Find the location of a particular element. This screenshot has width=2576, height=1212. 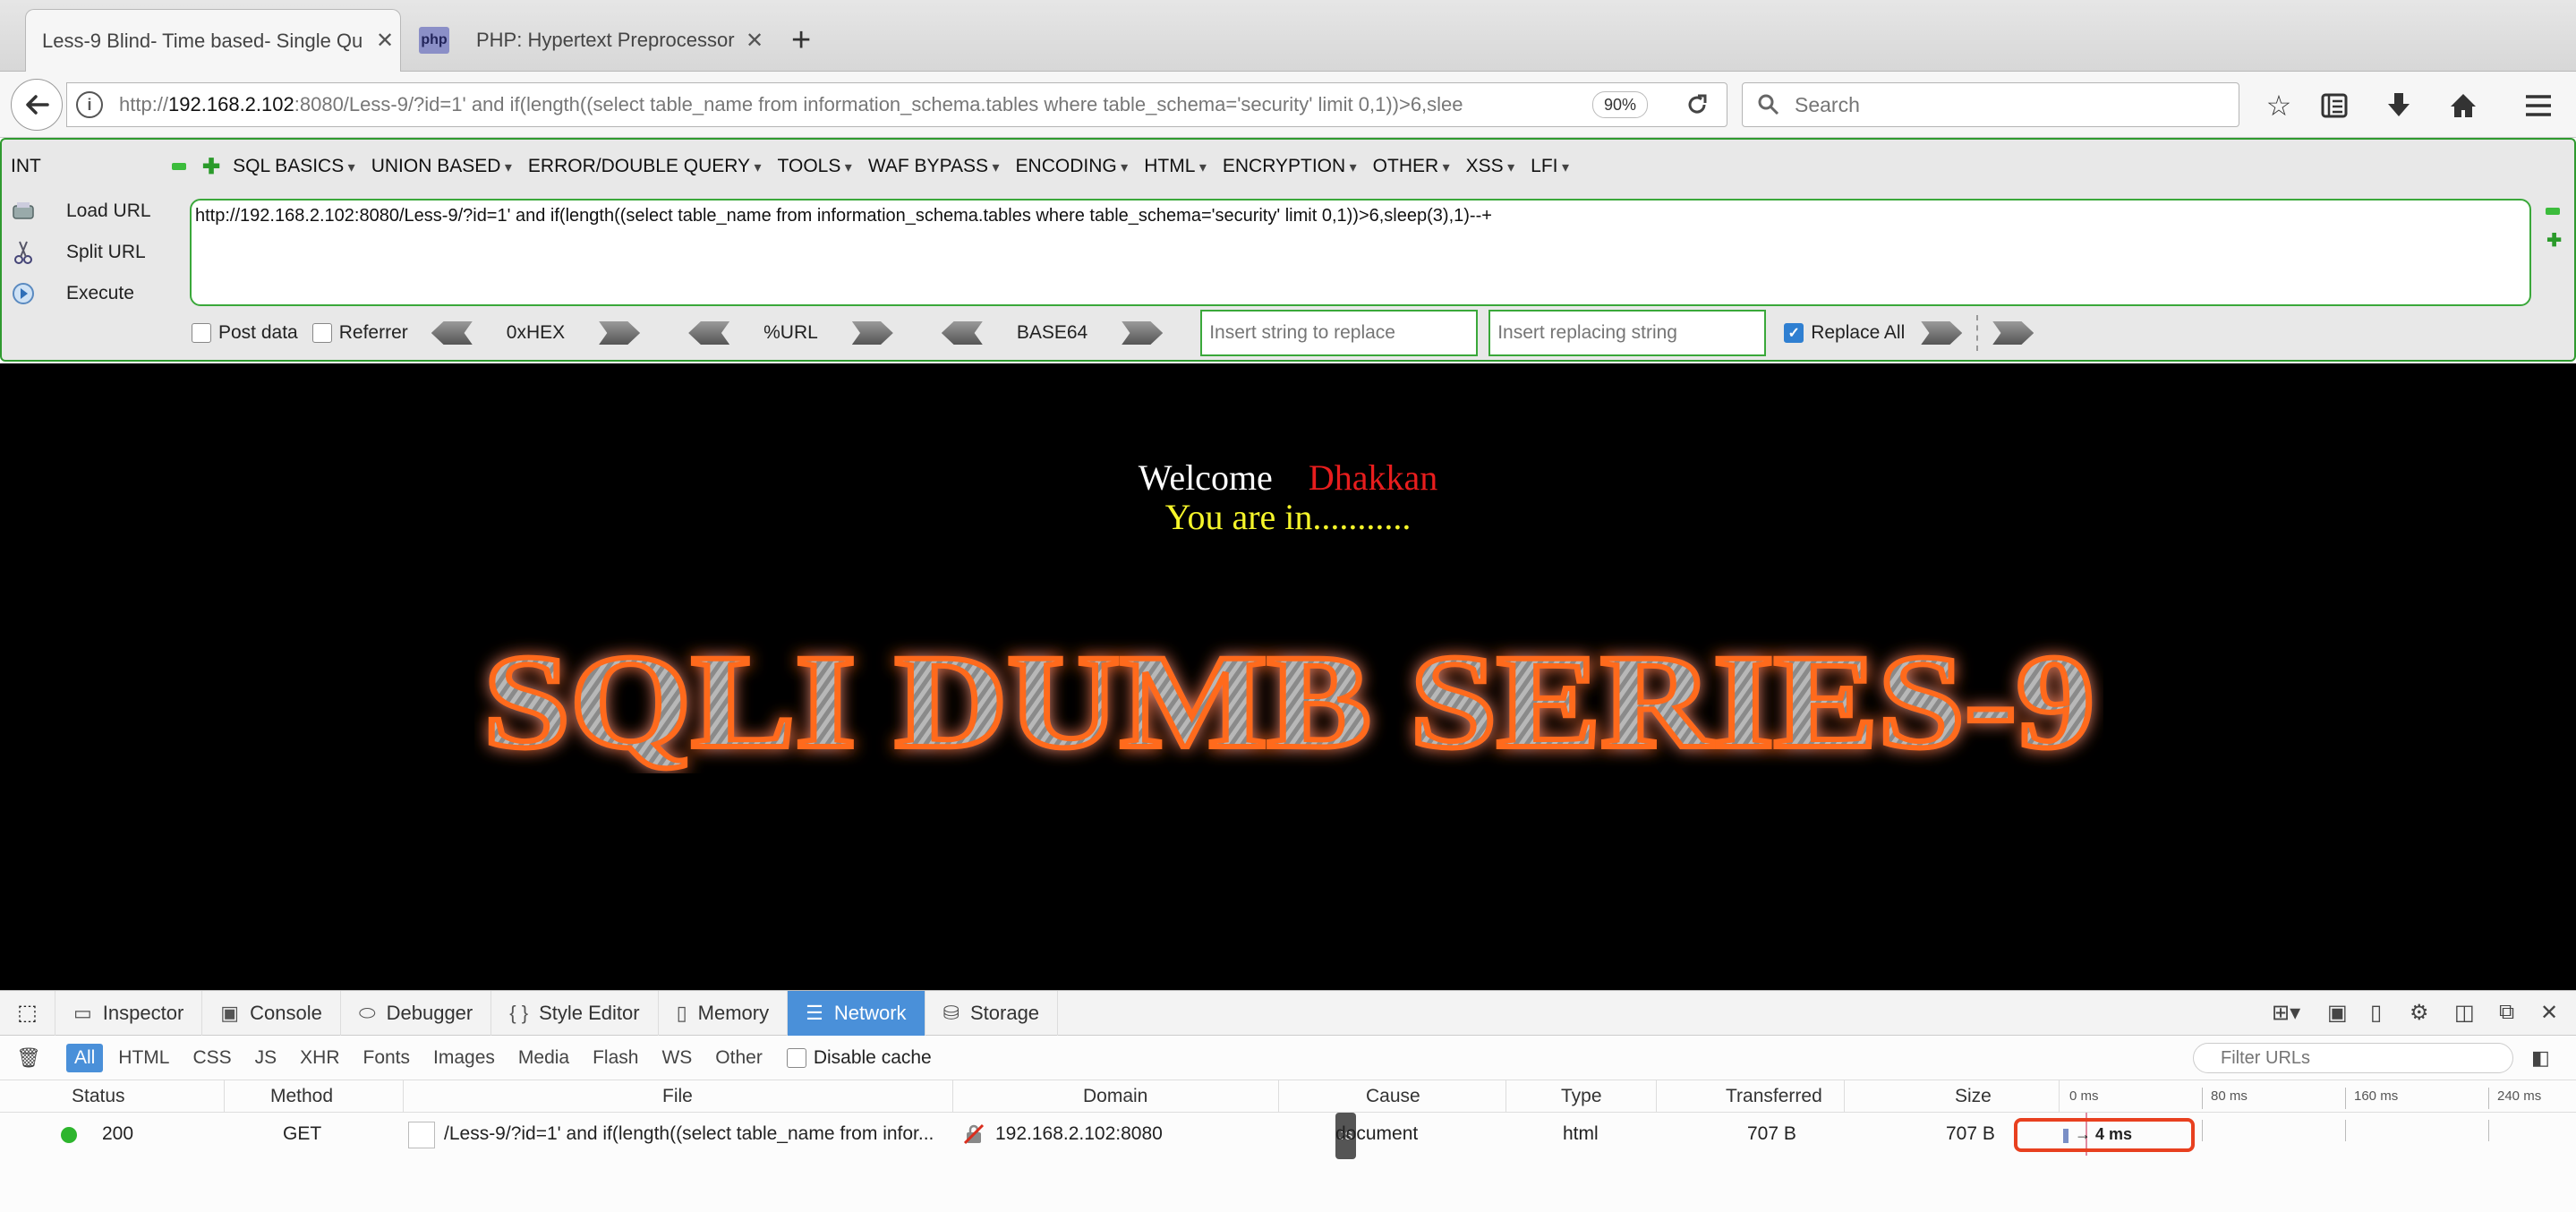

filter-xhr: XHR is located at coordinates (319, 1058).